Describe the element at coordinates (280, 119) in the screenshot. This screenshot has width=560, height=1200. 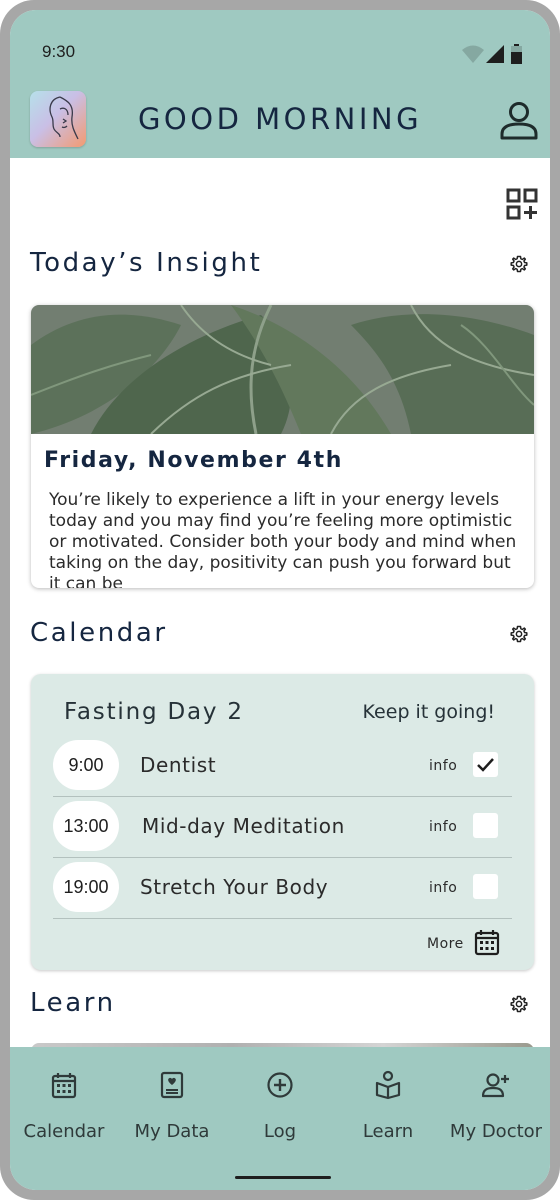
I see `greeting-title: GOOD MORNING` at that location.